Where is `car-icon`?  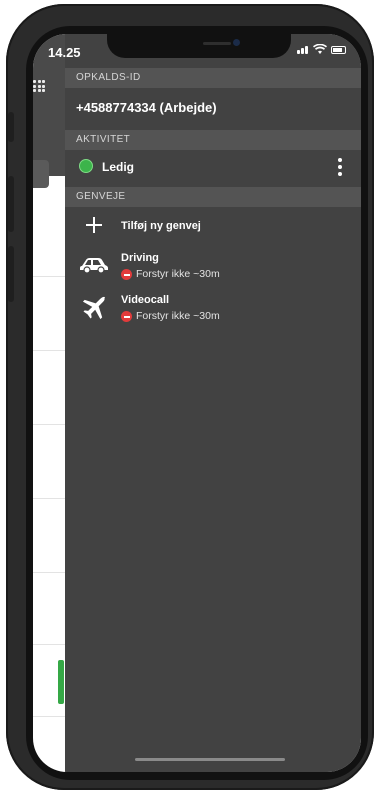
car-icon is located at coordinates (94, 266).